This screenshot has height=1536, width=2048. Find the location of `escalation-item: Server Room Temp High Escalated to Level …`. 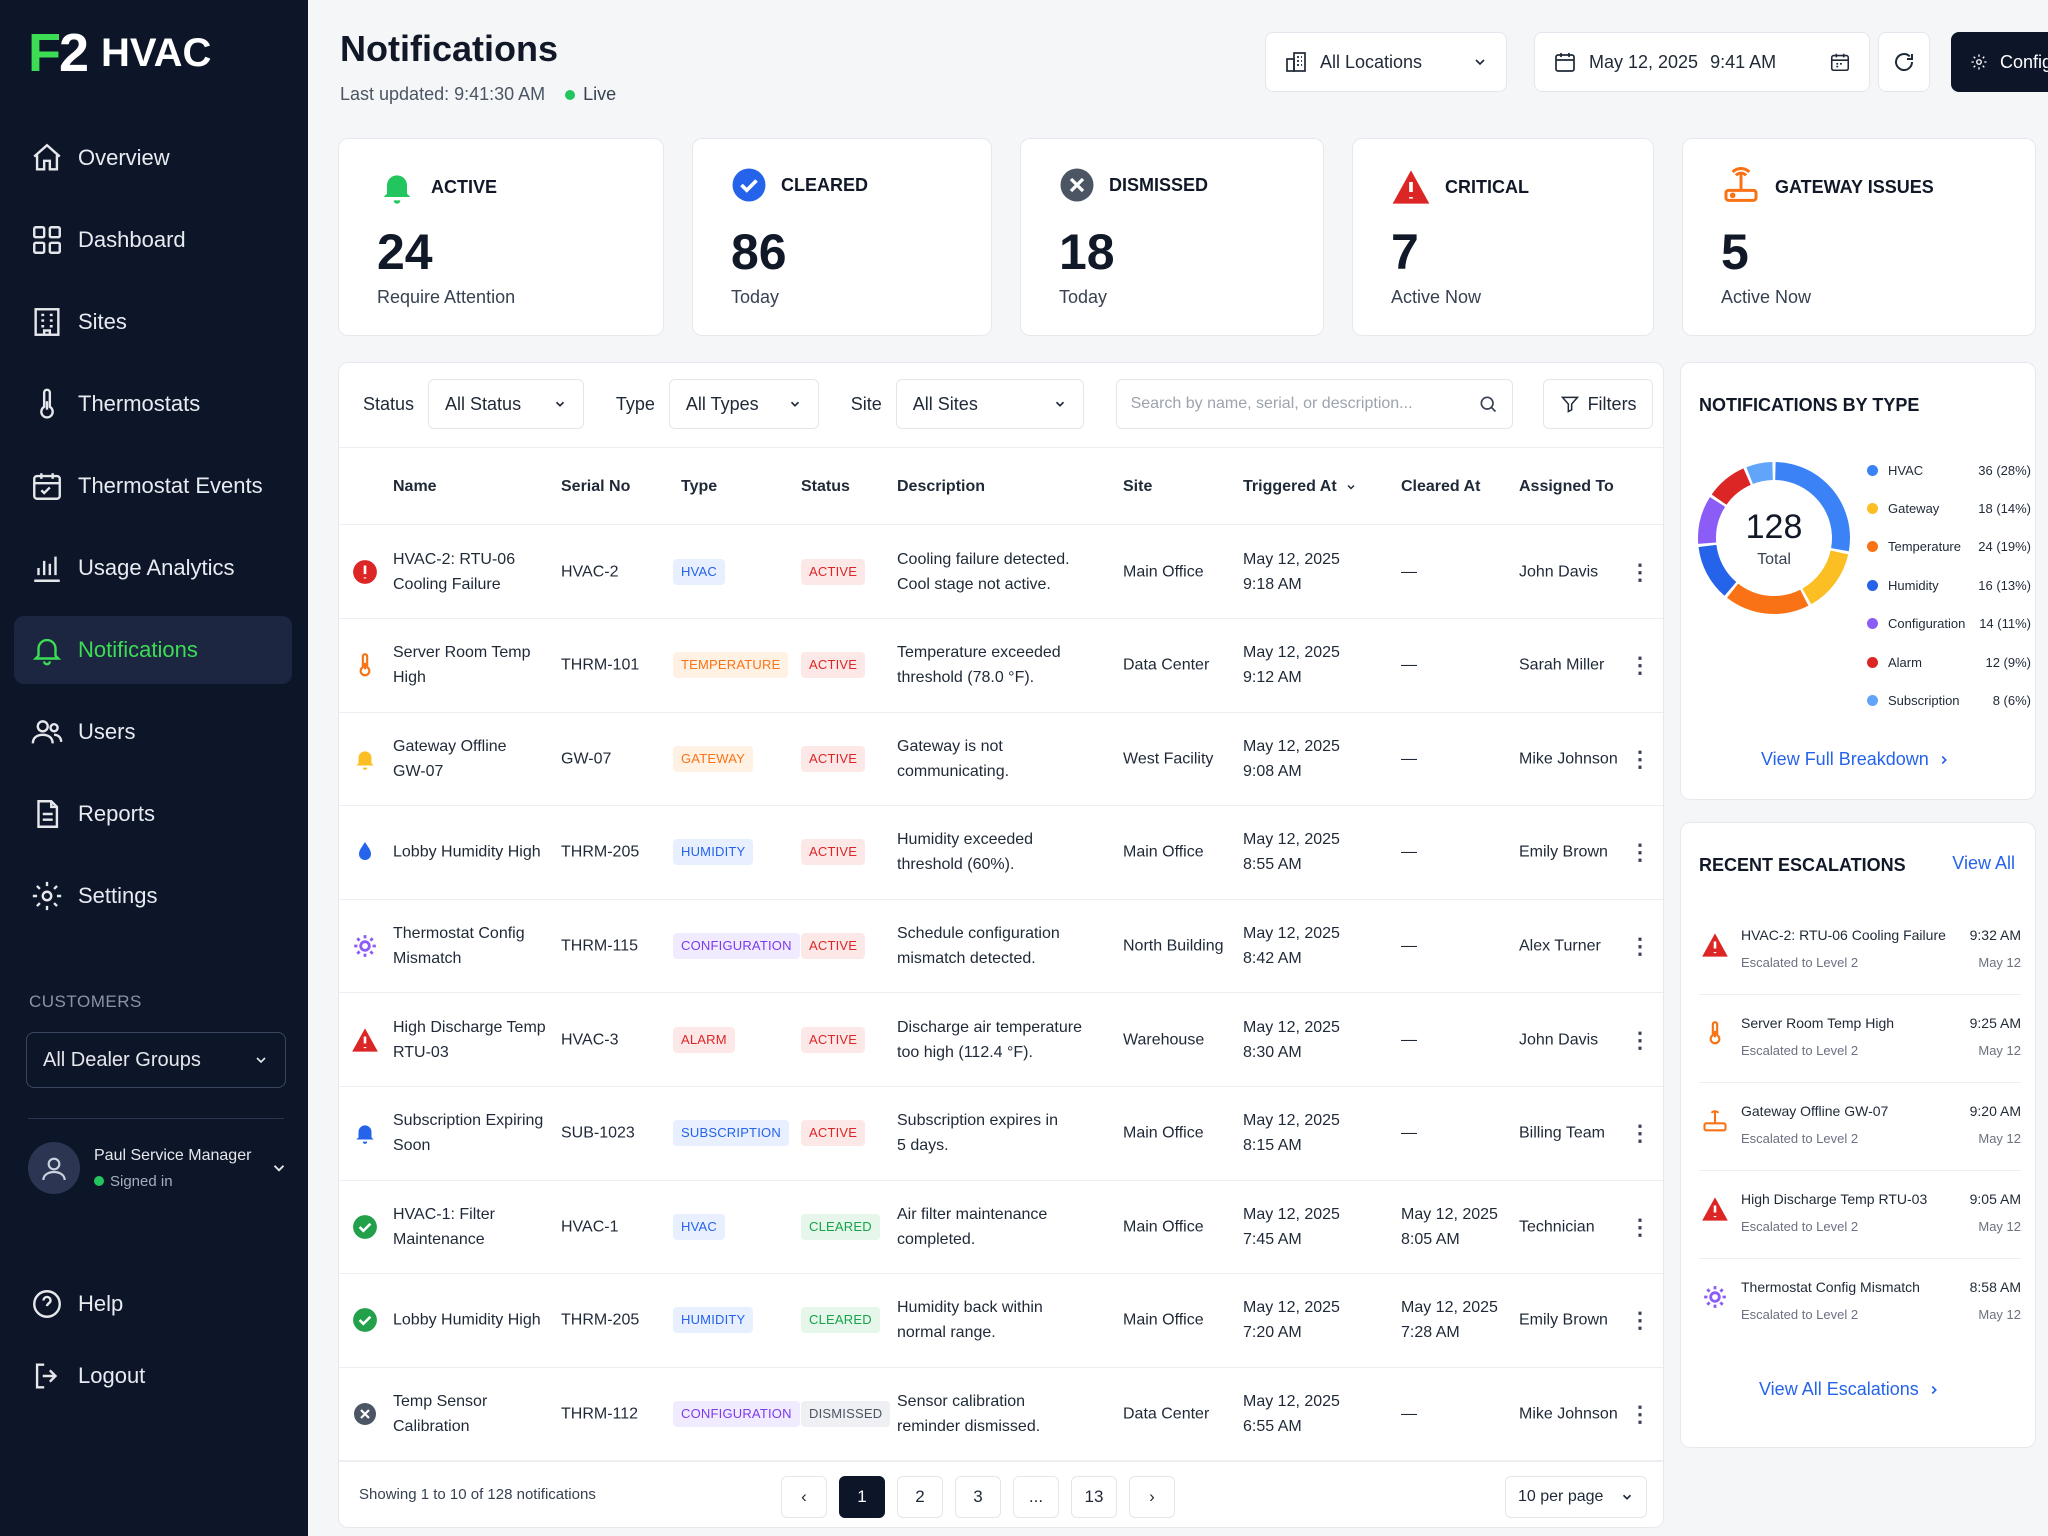

escalation-item: Server Room Temp High Escalated to Level … is located at coordinates (1860, 1039).